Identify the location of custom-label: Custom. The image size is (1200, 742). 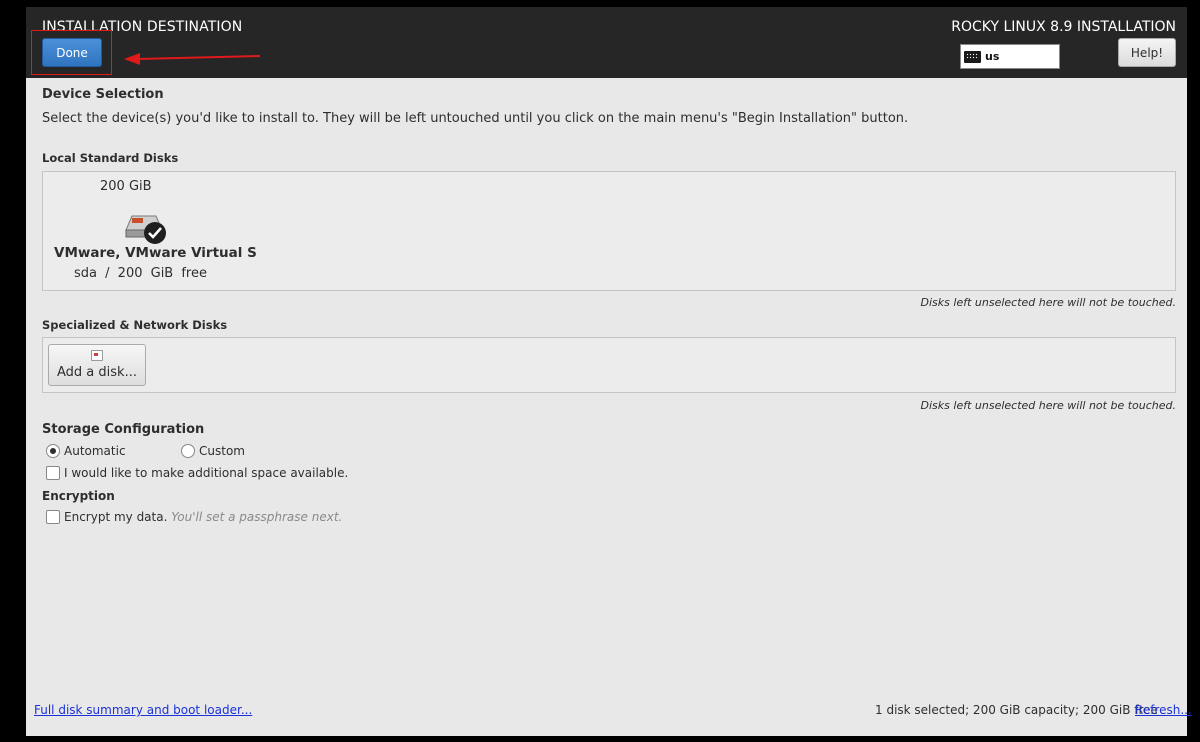
(222, 451).